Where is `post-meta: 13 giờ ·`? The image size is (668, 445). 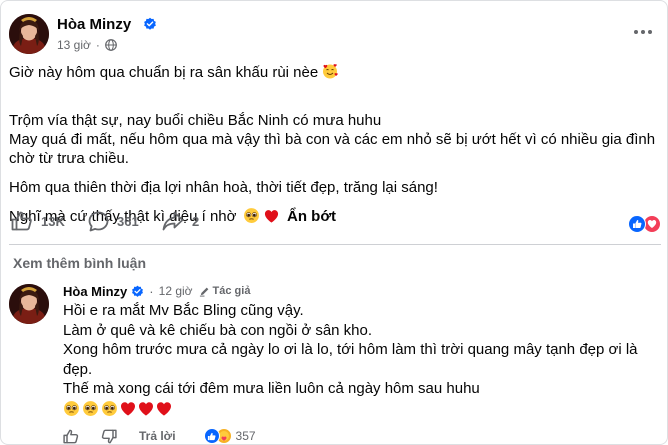
post-meta: 13 giờ · is located at coordinates (87, 45).